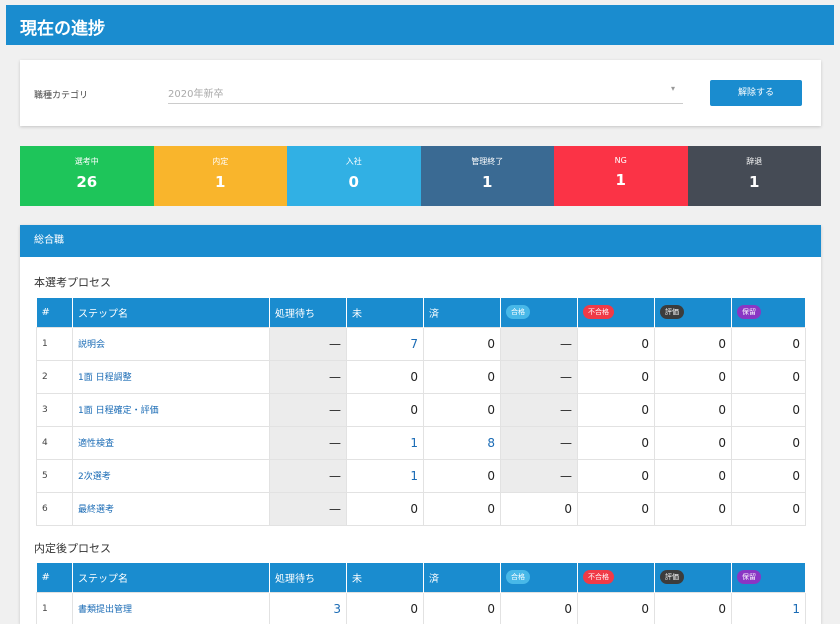  I want to click on count-done: 8, so click(462, 442).